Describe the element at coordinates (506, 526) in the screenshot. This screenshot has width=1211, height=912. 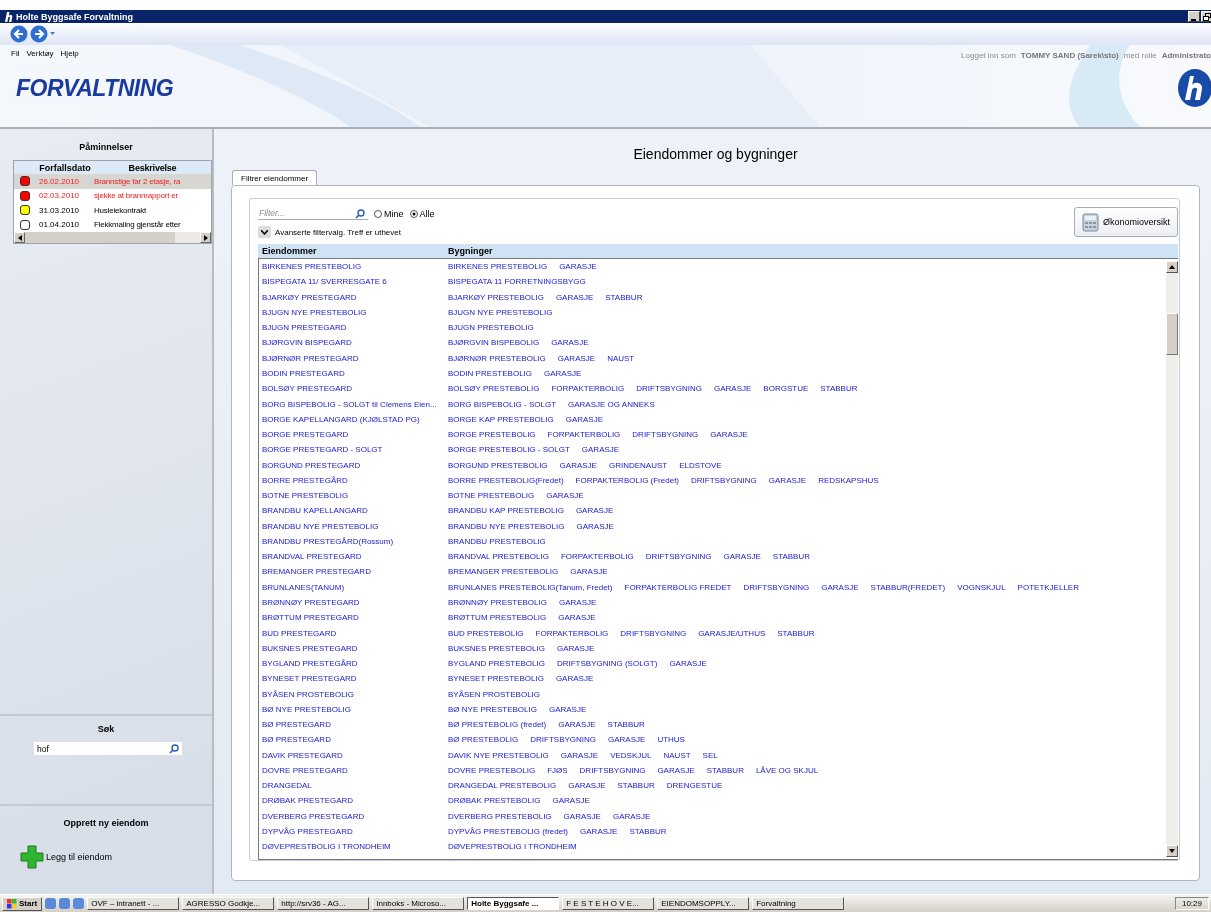
I see `building-link: BRANDBU NYE PRESTEBOLIG` at that location.